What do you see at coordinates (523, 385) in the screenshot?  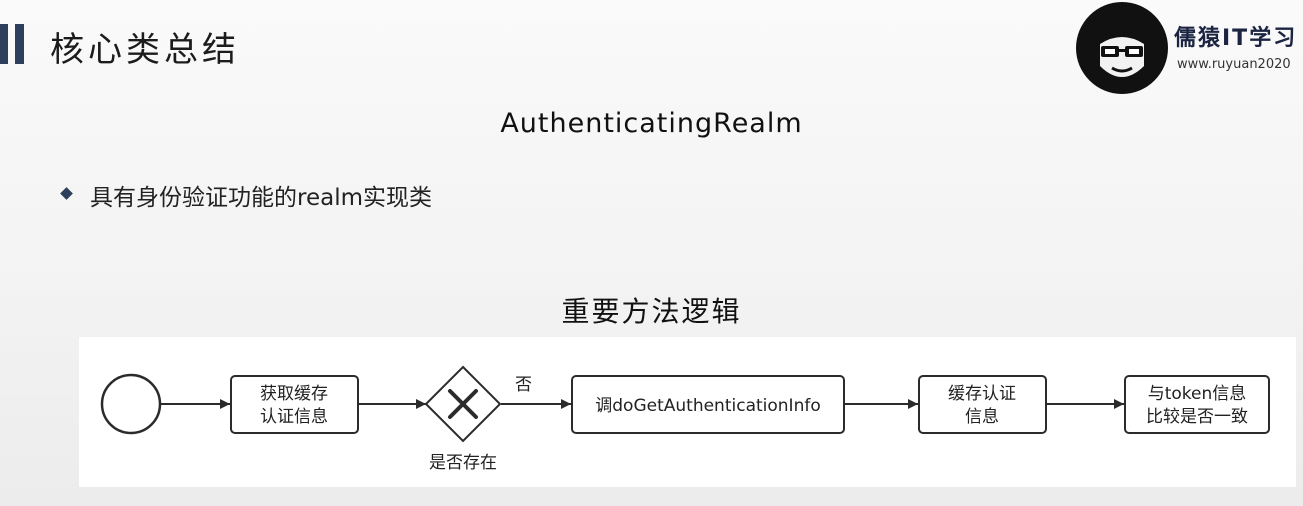 I see `edge-no-label: 否` at bounding box center [523, 385].